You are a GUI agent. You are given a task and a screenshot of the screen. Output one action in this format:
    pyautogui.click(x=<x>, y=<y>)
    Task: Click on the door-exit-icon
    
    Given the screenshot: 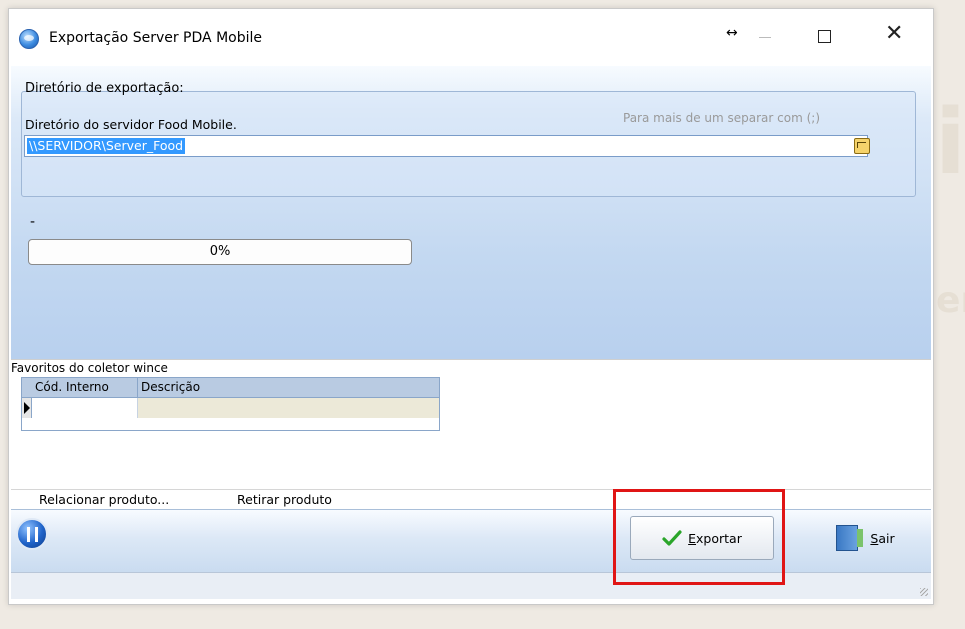 What is the action you would take?
    pyautogui.click(x=850, y=538)
    